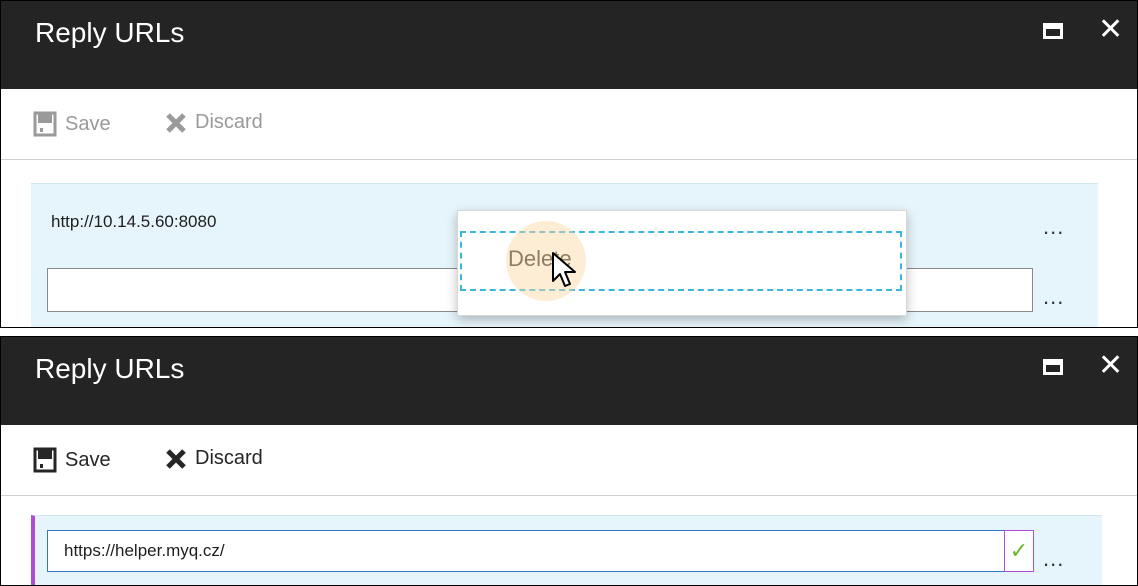 This screenshot has width=1138, height=586. I want to click on checkmark-icon: ✓, so click(1019, 551).